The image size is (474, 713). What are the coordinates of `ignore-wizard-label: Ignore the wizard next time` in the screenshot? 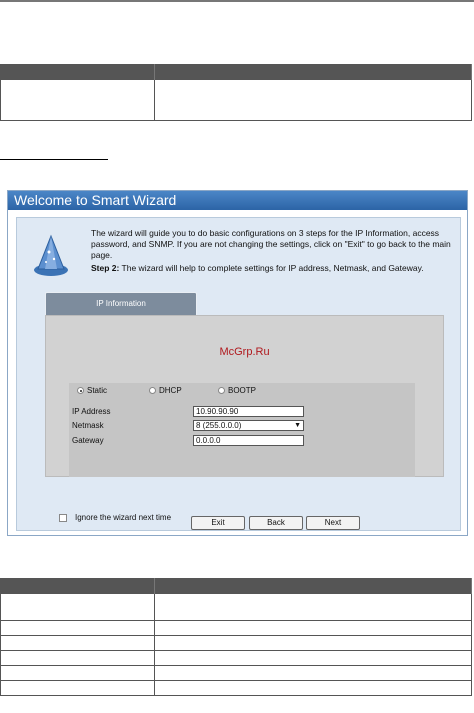 It's located at (123, 517).